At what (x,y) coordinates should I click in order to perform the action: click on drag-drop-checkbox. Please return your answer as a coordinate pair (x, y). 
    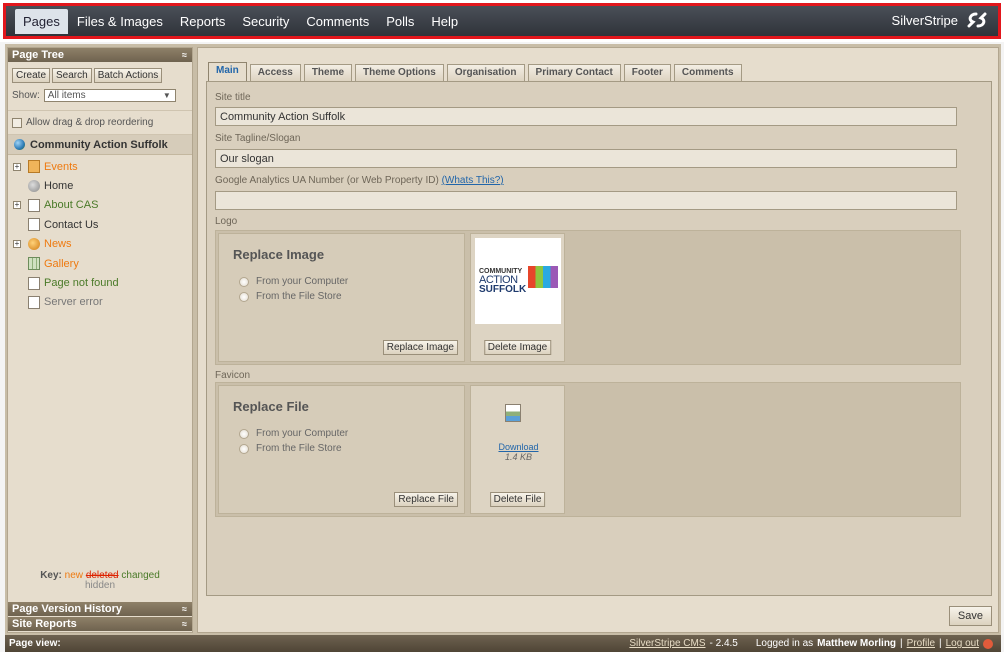
    Looking at the image, I should click on (17, 122).